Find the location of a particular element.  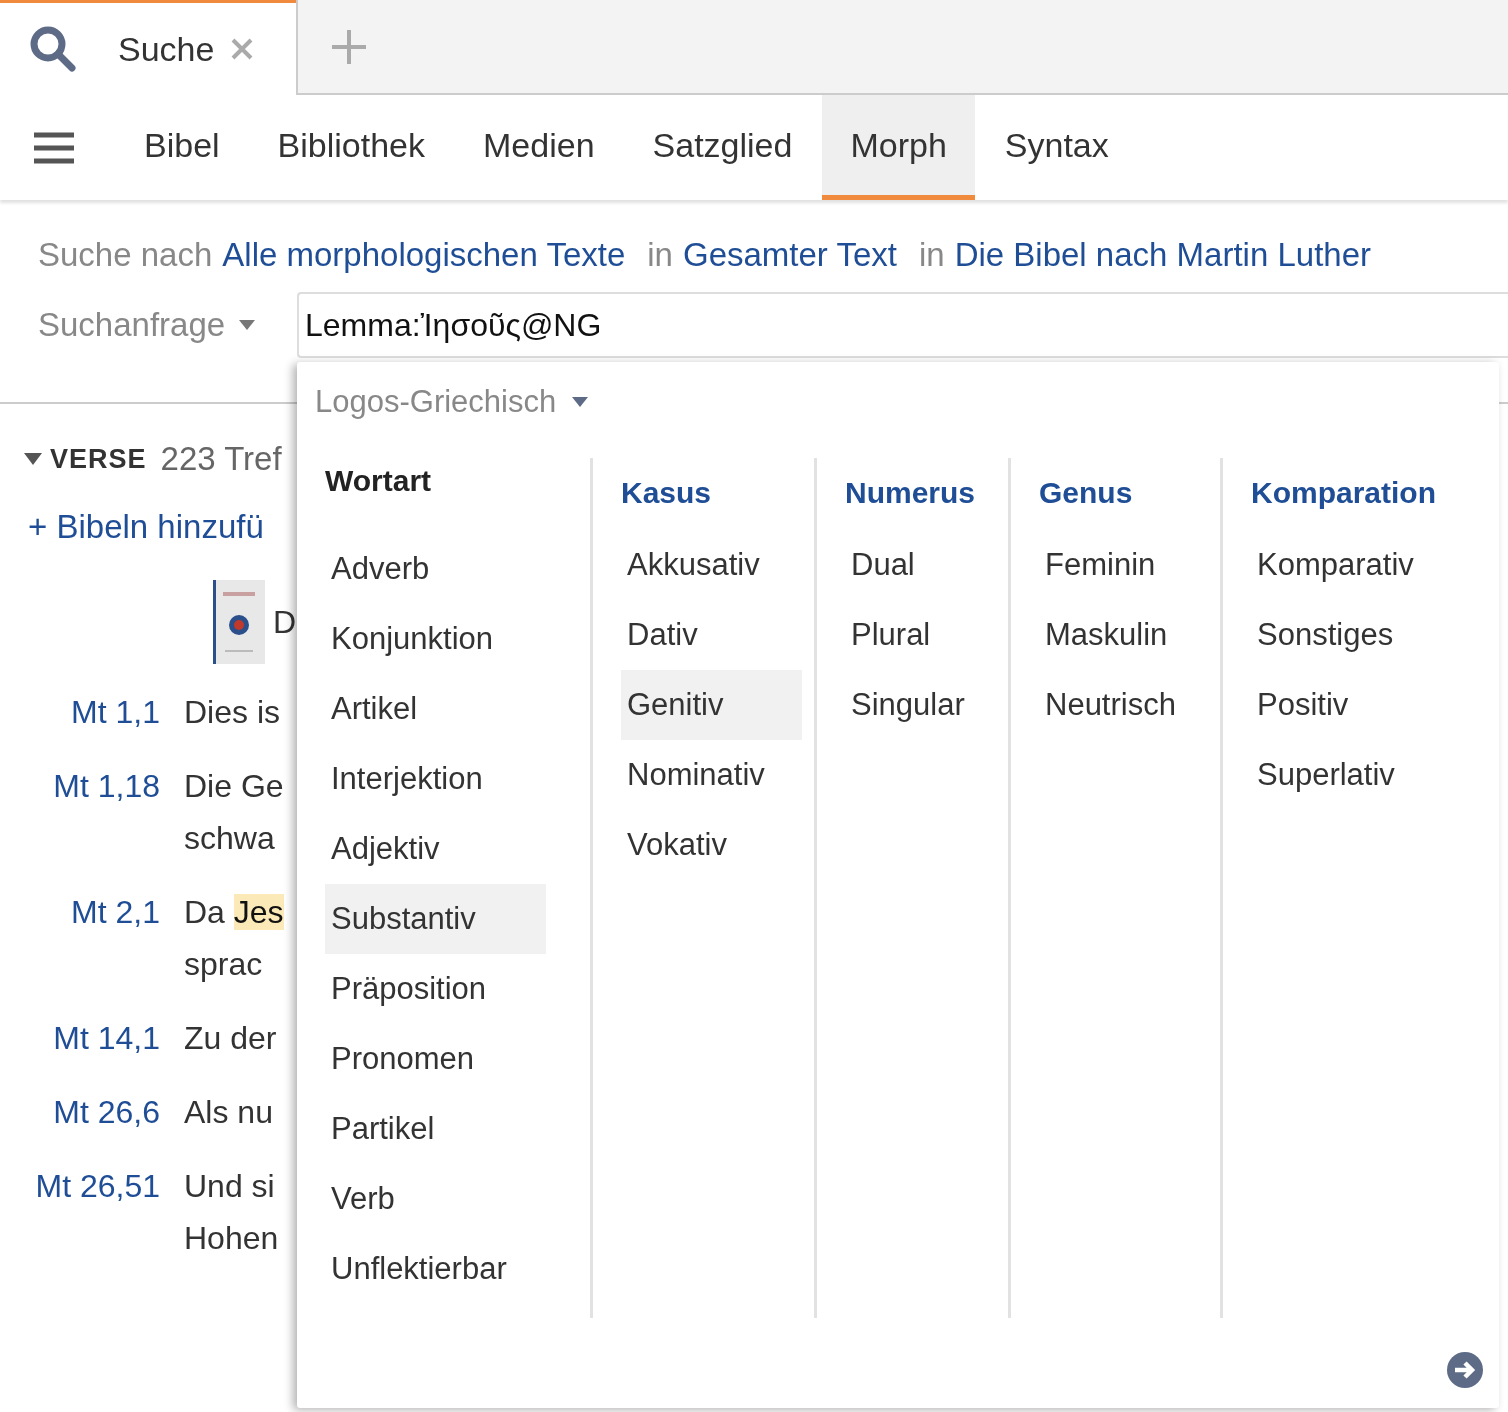

morph-option: Partikel is located at coordinates (435, 1129).